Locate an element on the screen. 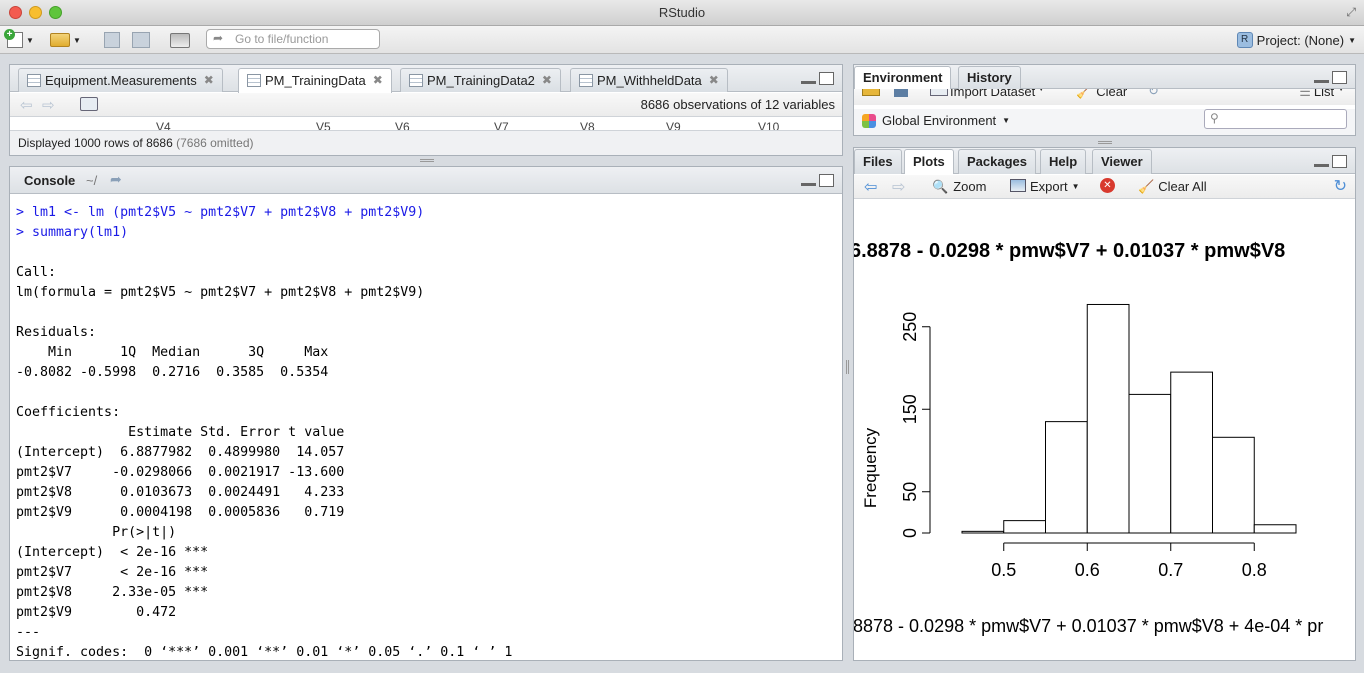 Image resolution: width=1364 pixels, height=673 pixels. tab-environment: Environment is located at coordinates (903, 77).